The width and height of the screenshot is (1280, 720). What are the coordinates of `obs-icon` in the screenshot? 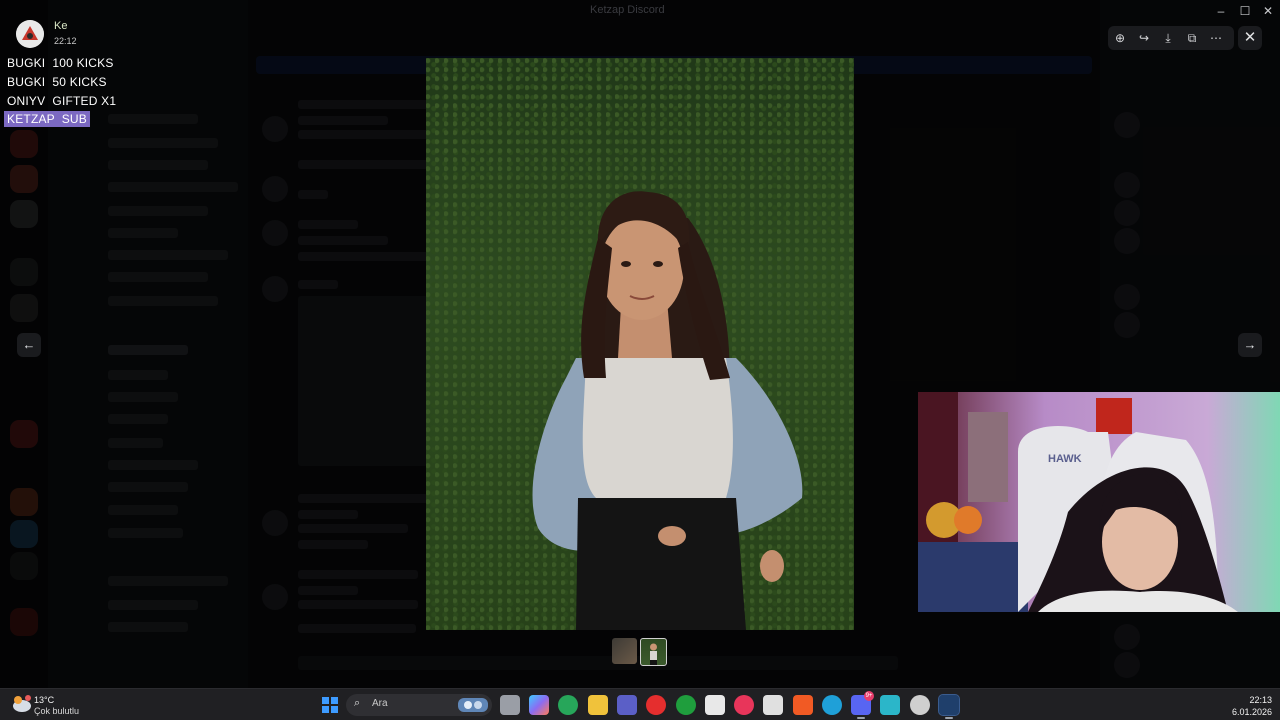 It's located at (920, 705).